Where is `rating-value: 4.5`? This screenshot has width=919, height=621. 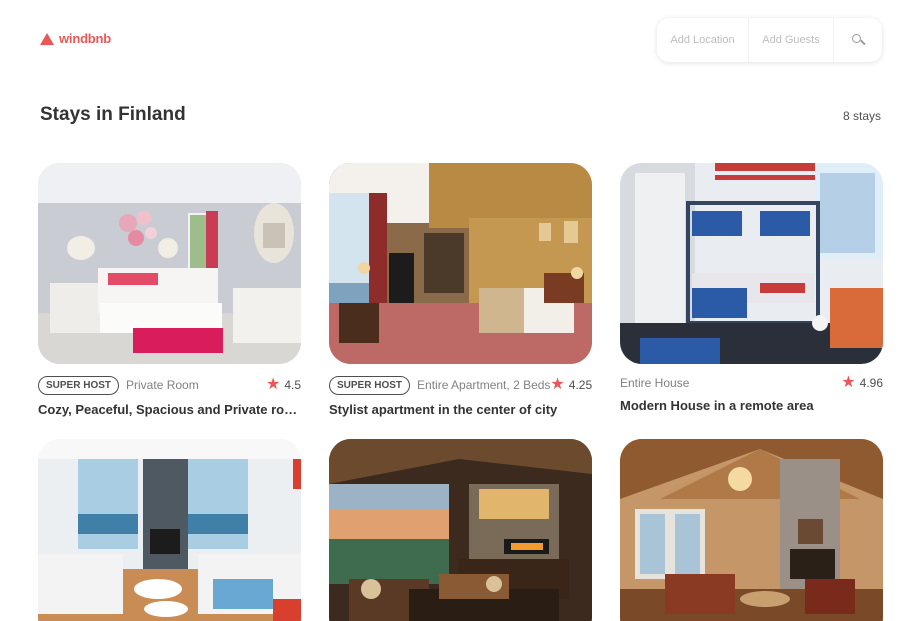 rating-value: 4.5 is located at coordinates (292, 385).